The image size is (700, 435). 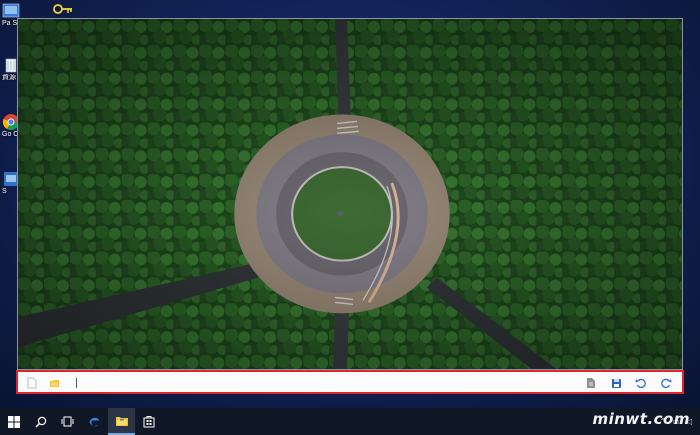 I want to click on open-folder-icon, so click(x=54, y=383).